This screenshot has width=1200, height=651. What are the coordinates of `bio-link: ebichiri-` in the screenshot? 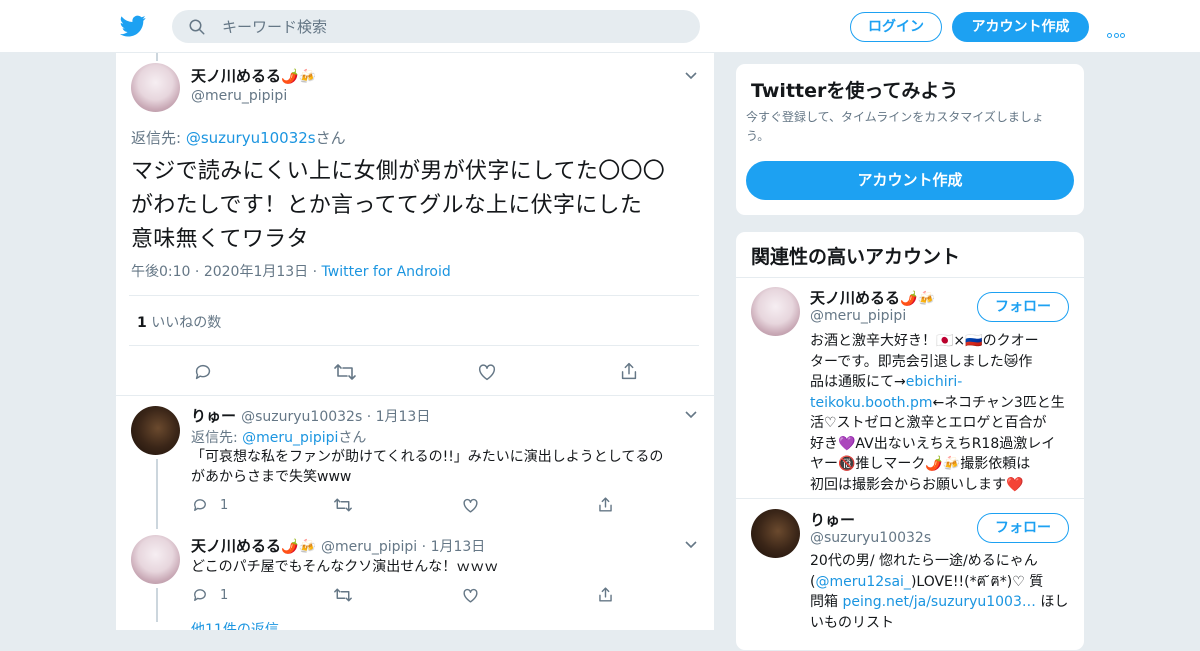 It's located at (934, 382).